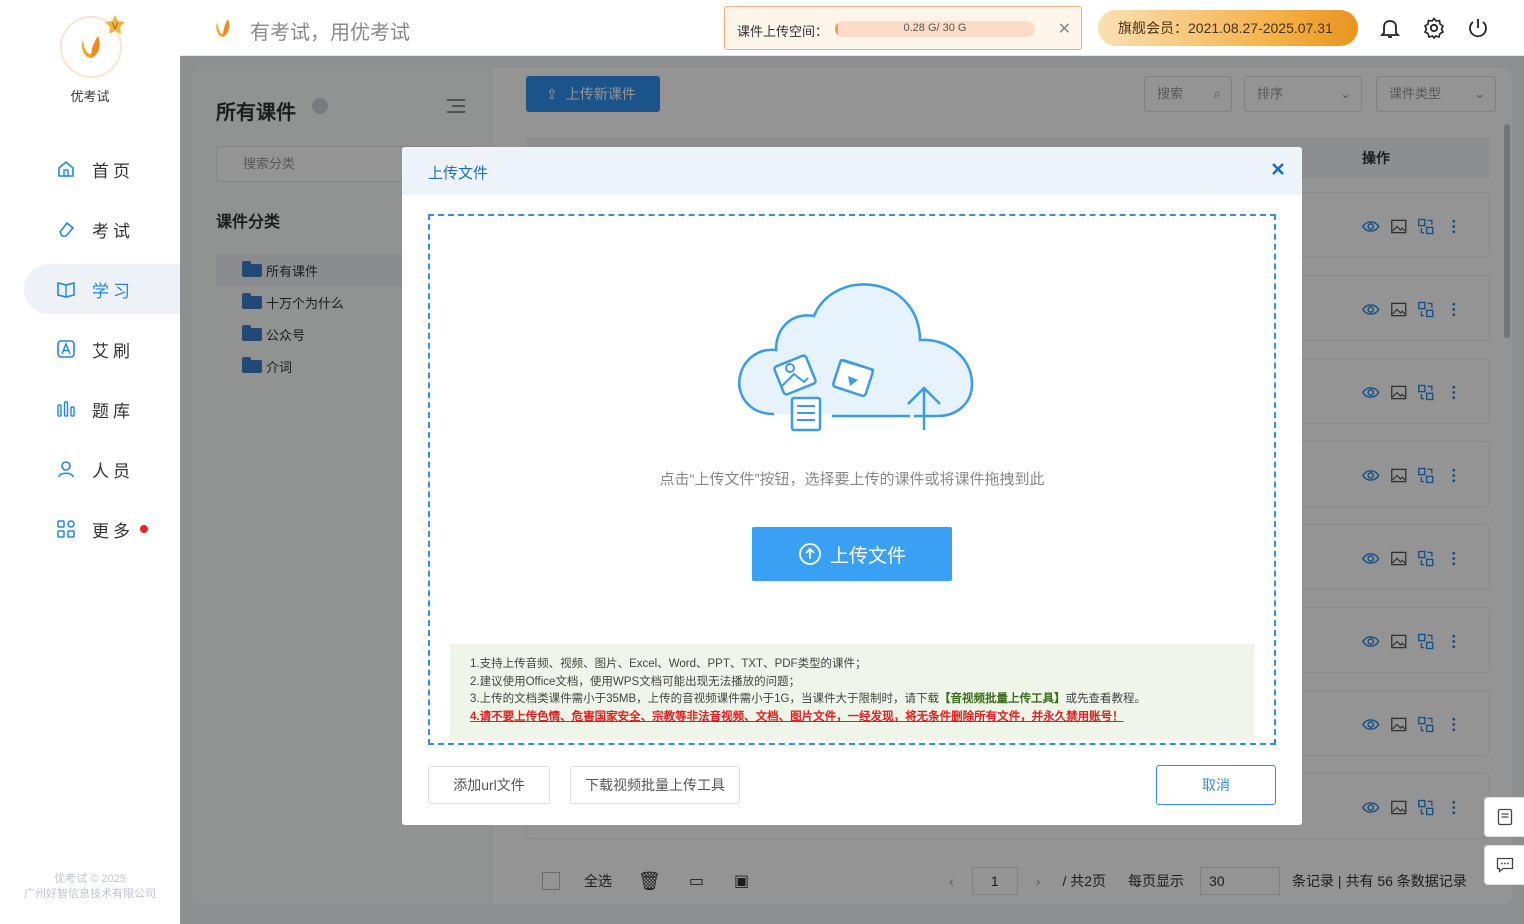 Image resolution: width=1524 pixels, height=924 pixels. Describe the element at coordinates (66, 469) in the screenshot. I see `user-icon` at that location.